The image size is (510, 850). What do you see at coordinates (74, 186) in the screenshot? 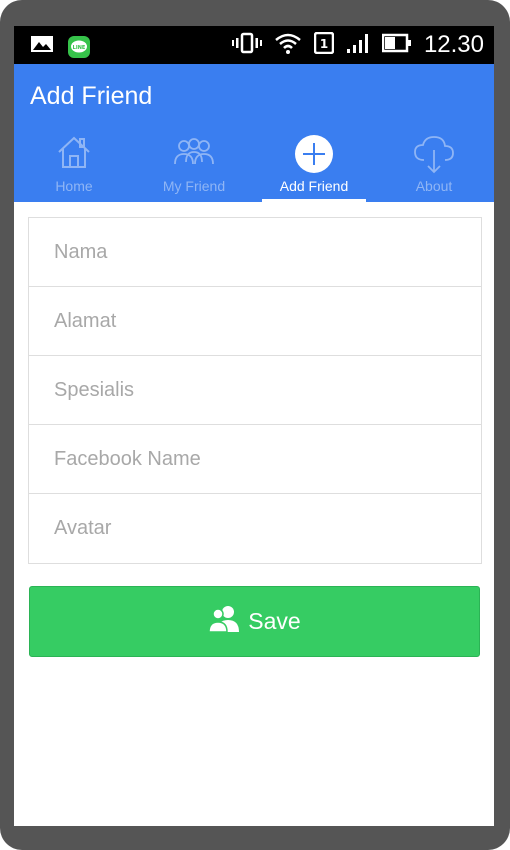
I see `tab-home-label: Home` at bounding box center [74, 186].